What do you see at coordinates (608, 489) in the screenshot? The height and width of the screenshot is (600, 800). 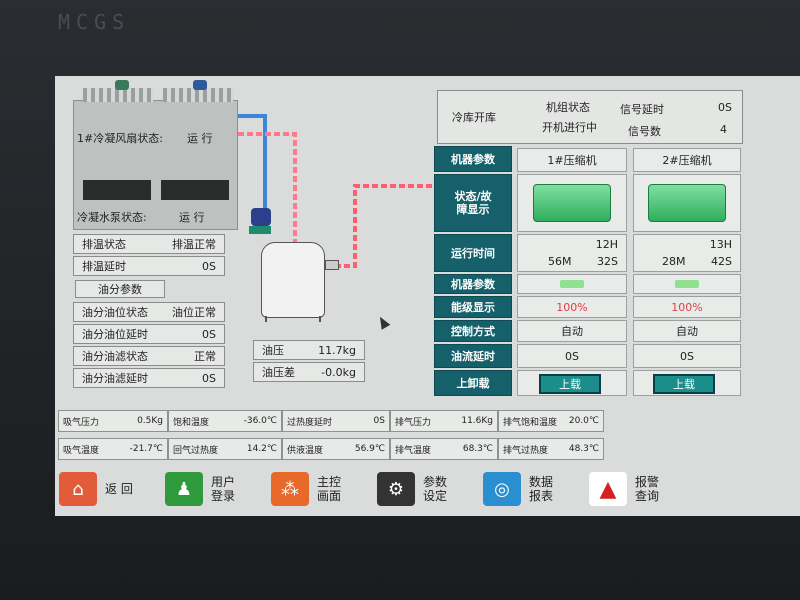 I see `warning-icon: ▲` at bounding box center [608, 489].